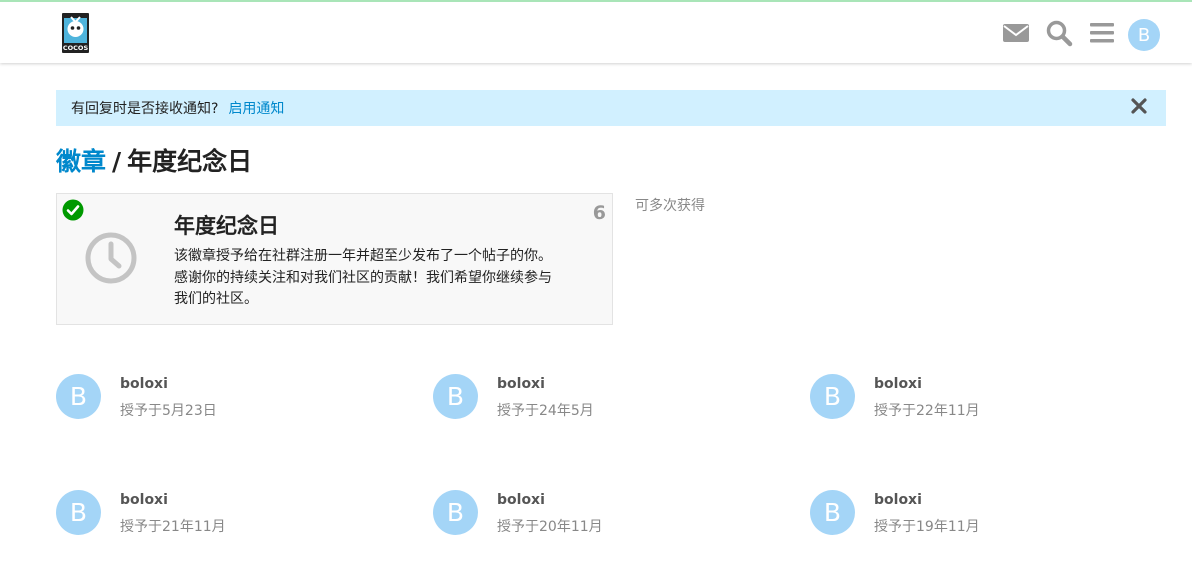  What do you see at coordinates (81, 161) in the screenshot?
I see `breadcrumb-badges-link: 徽章` at bounding box center [81, 161].